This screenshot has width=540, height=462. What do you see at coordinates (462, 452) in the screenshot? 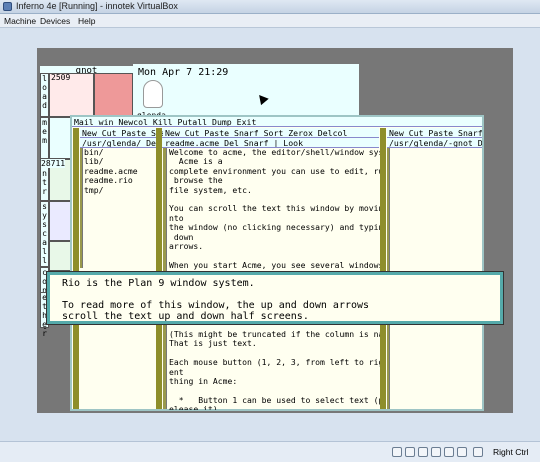
I see `shared-folders-icon` at bounding box center [462, 452].